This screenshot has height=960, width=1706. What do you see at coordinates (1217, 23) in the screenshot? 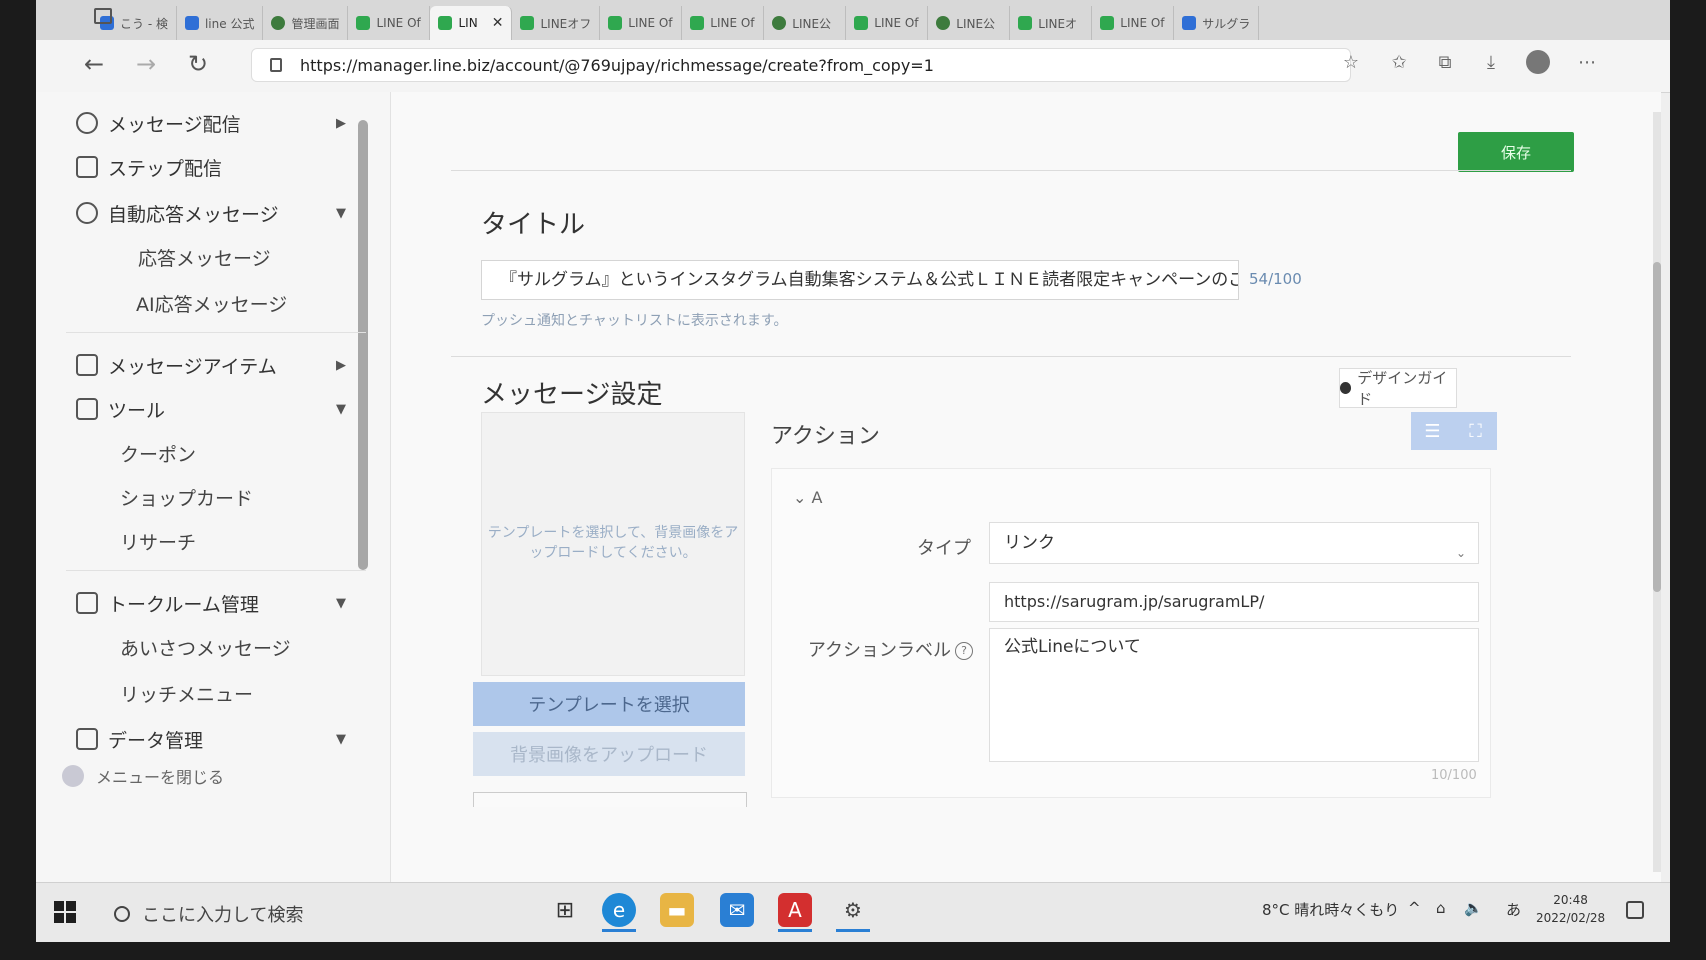
I see `tab-14: サルグラ` at bounding box center [1217, 23].